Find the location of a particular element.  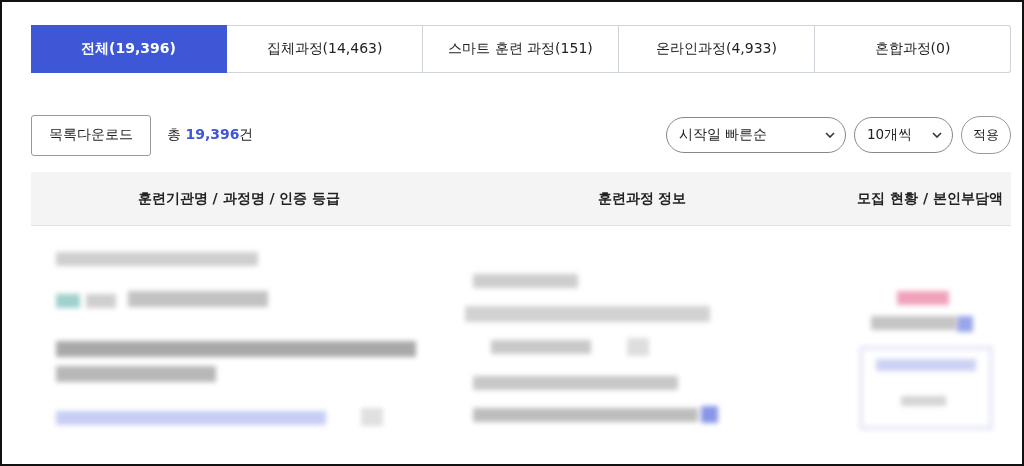

filter-tab: 전체(19,396) is located at coordinates (129, 49).